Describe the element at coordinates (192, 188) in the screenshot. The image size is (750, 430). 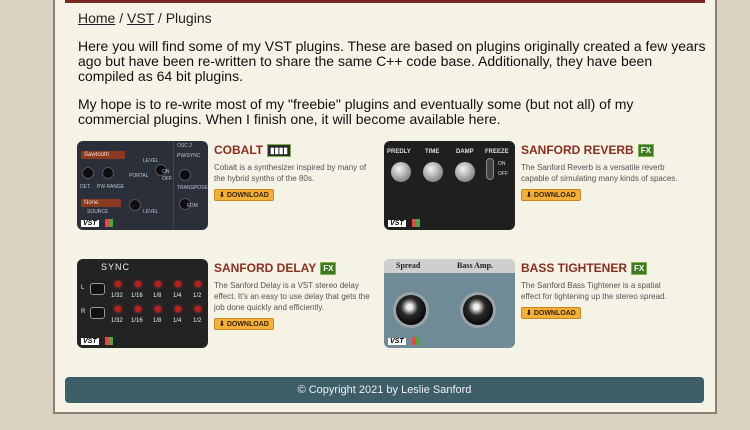
I see `cobalt-transpose-label: TRANSPOSE` at that location.